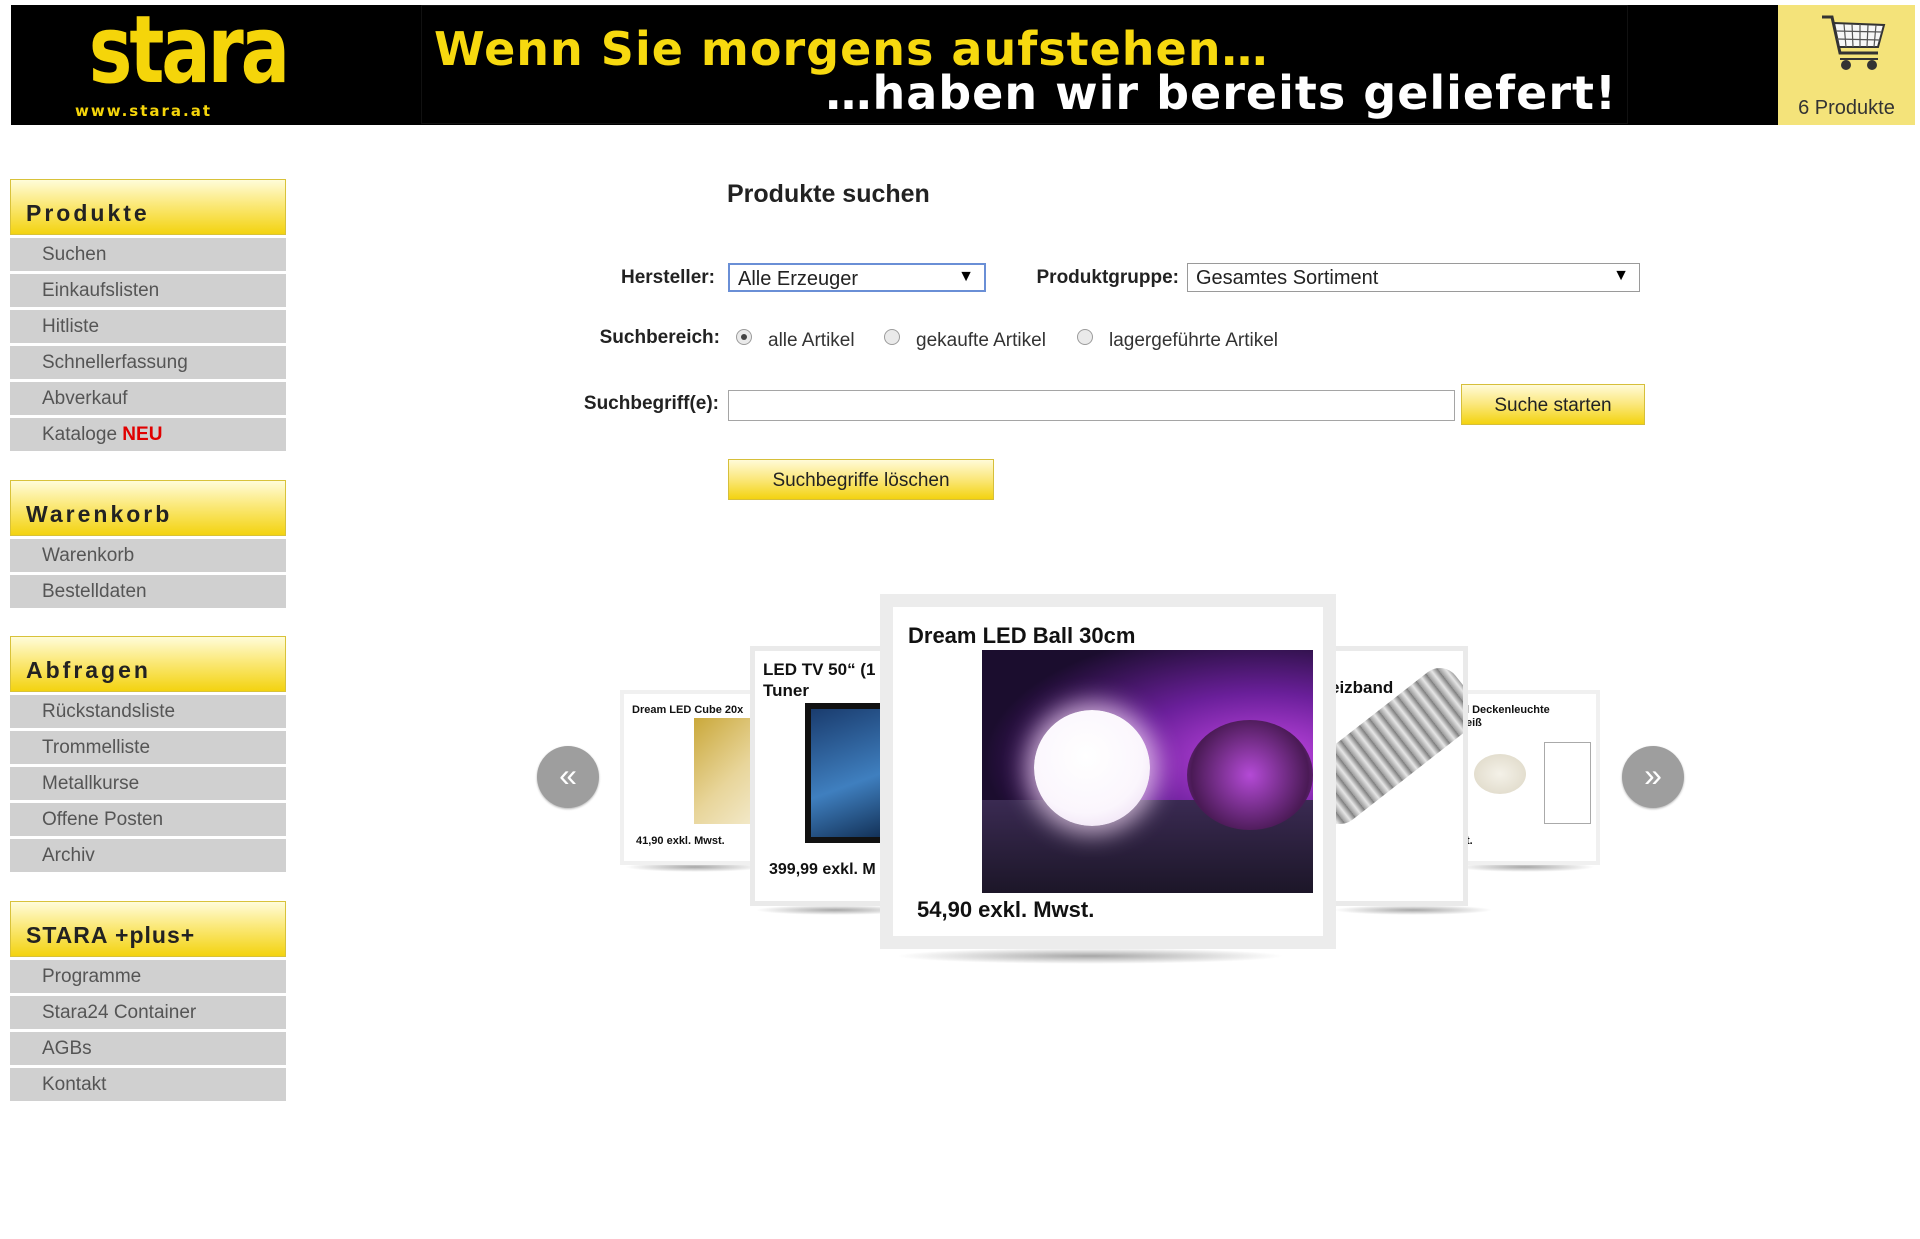 The image size is (1920, 1239). I want to click on nav-heading-produkte: Produkte, so click(148, 207).